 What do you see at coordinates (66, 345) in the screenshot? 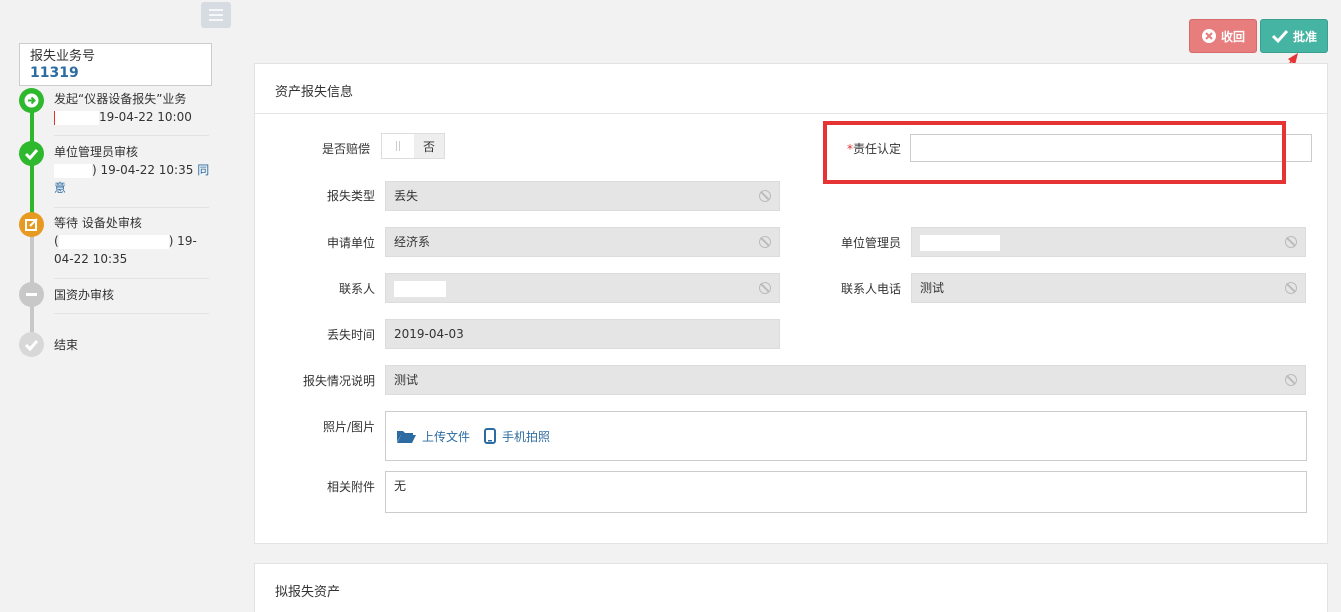
I see `timeline-step-title: 结束` at bounding box center [66, 345].